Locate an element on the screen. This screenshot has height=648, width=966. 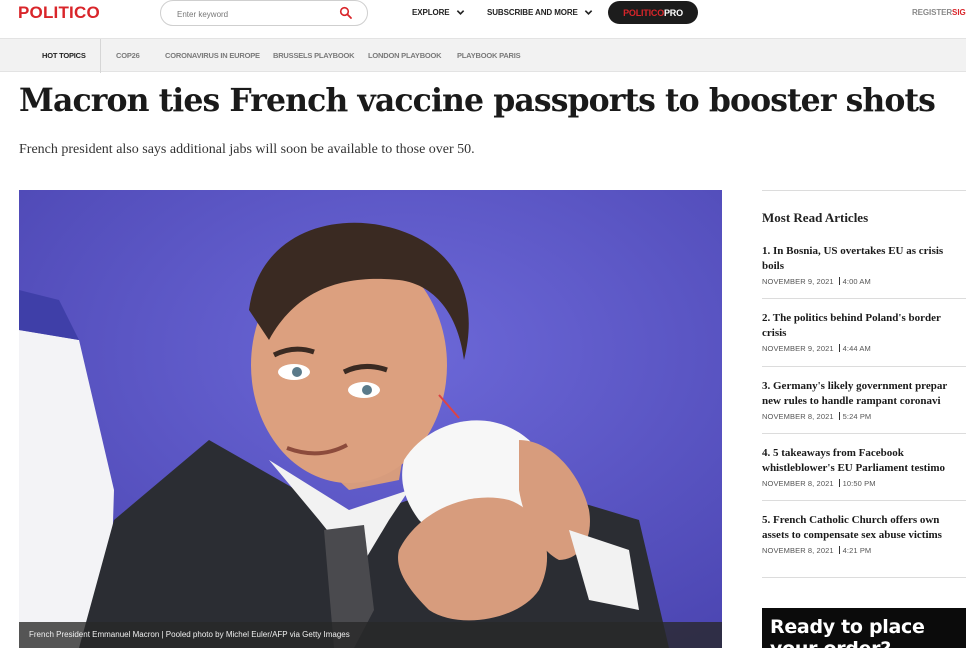
article-time: 5:24 PM is located at coordinates (857, 416).